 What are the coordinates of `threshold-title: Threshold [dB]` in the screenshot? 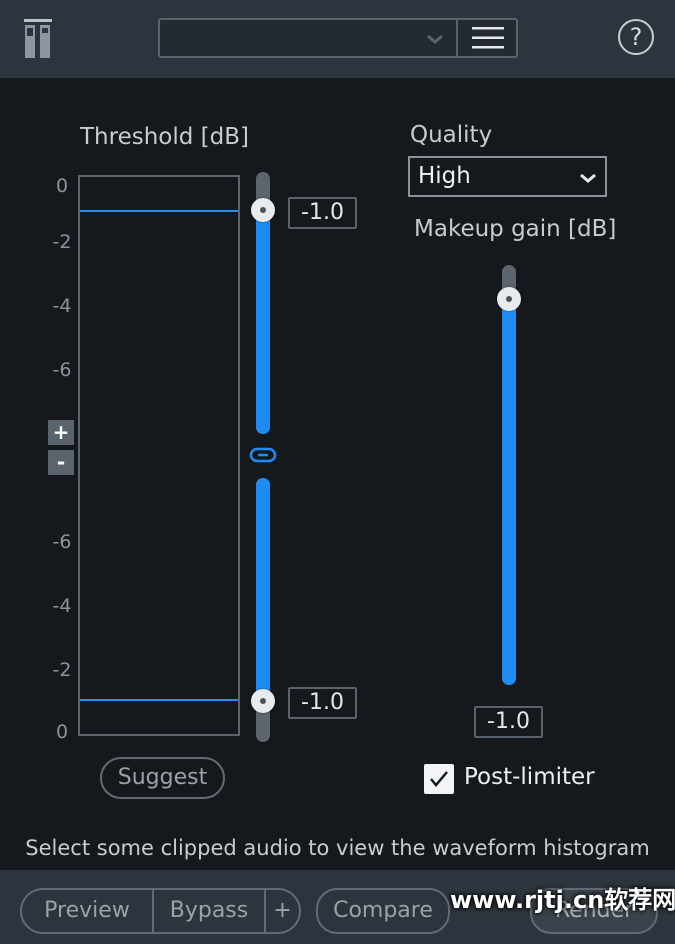 It's located at (164, 137).